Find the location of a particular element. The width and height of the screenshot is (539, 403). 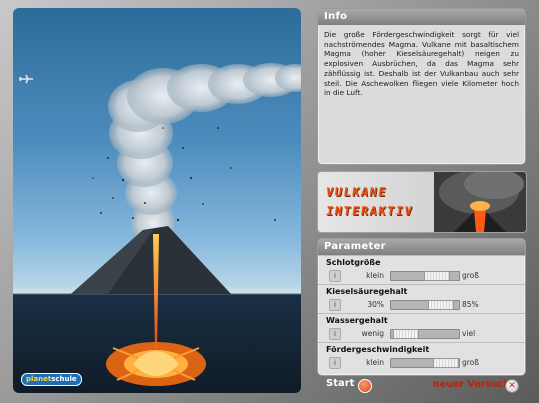

wassergehalt-slider is located at coordinates (425, 334).